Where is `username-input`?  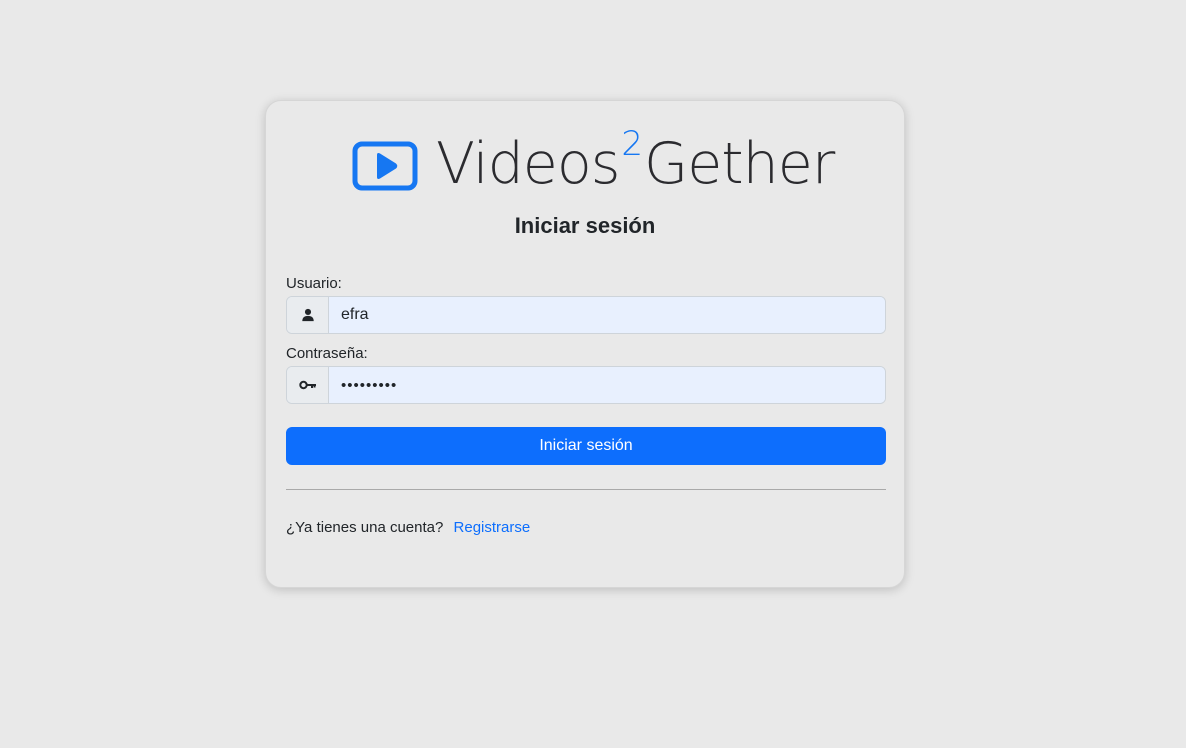
username-input is located at coordinates (607, 315).